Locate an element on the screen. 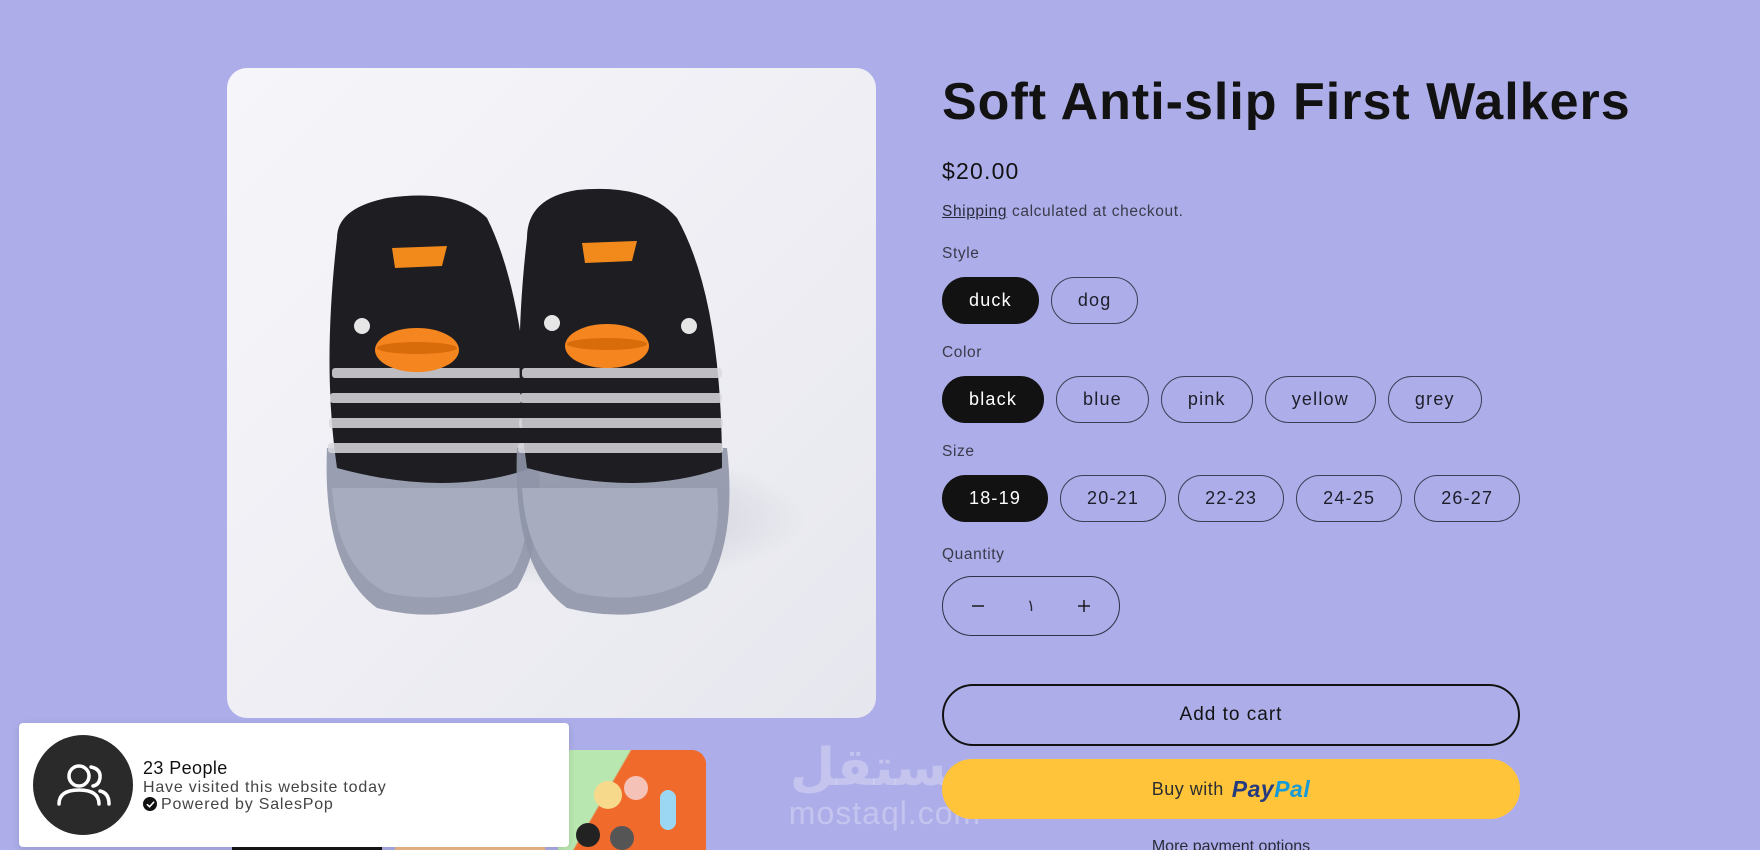 The height and width of the screenshot is (850, 1760). paypal-logo: PayPal is located at coordinates (1271, 788).